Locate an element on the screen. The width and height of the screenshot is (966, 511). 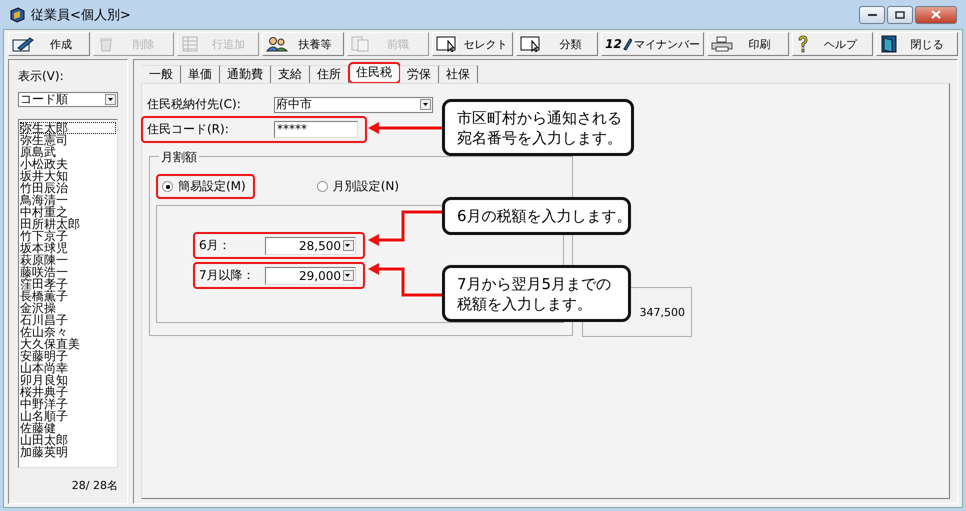
employee-item: 卯月良知 is located at coordinates (68, 380).